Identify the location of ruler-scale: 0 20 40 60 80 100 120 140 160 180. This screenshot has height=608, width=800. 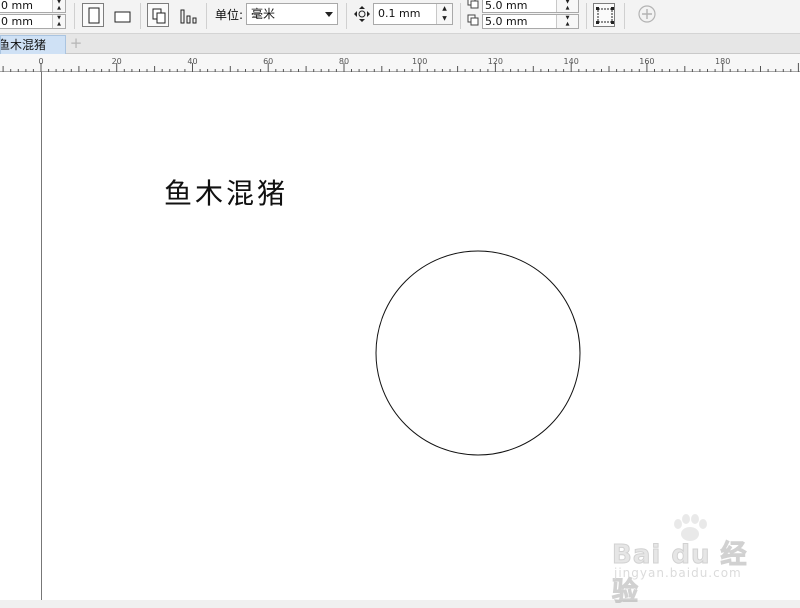
(400, 64).